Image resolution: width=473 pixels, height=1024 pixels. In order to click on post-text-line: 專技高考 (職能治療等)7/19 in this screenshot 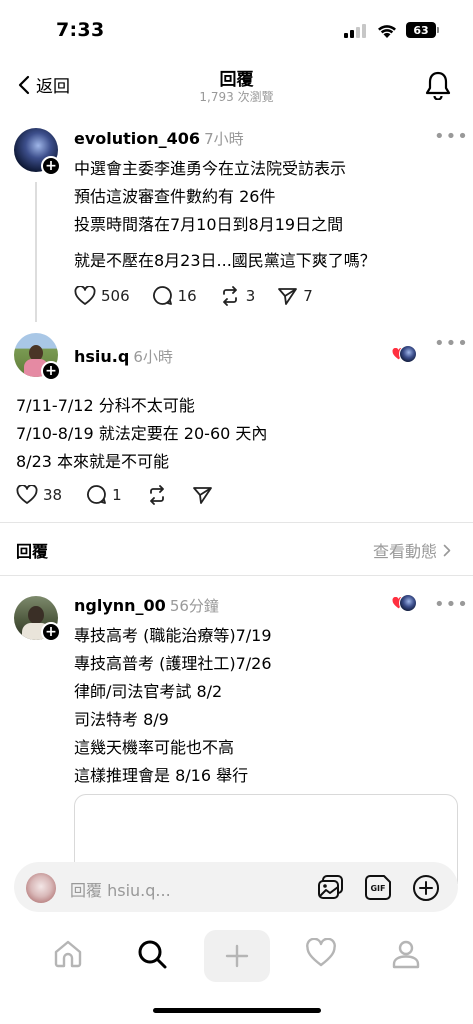, I will do `click(173, 635)`.